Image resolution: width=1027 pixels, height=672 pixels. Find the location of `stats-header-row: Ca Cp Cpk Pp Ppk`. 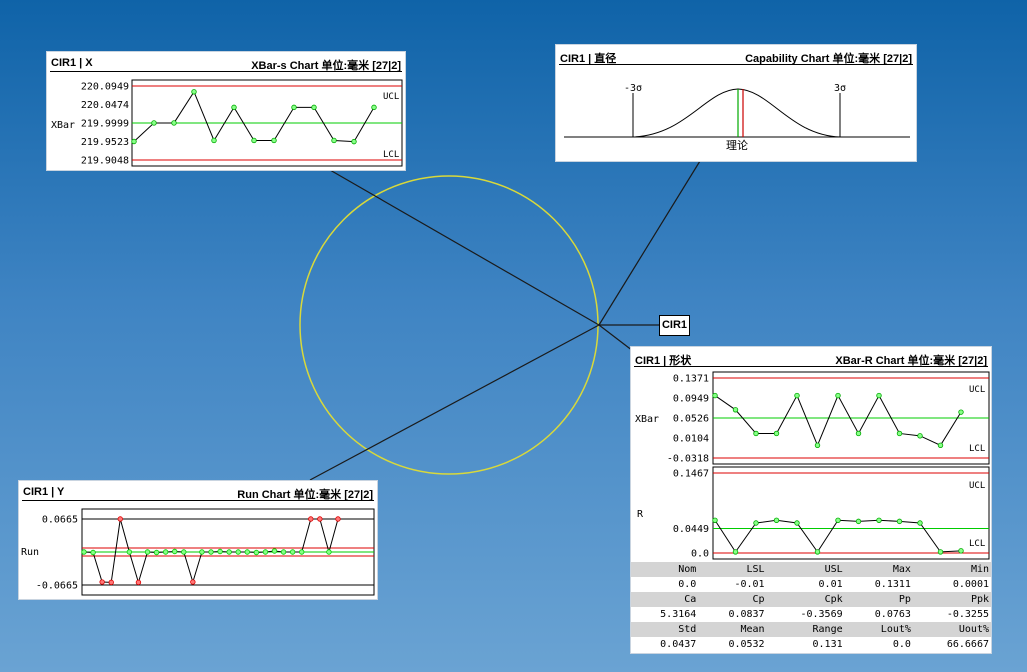

stats-header-row: Ca Cp Cpk Pp Ppk is located at coordinates (811, 599).